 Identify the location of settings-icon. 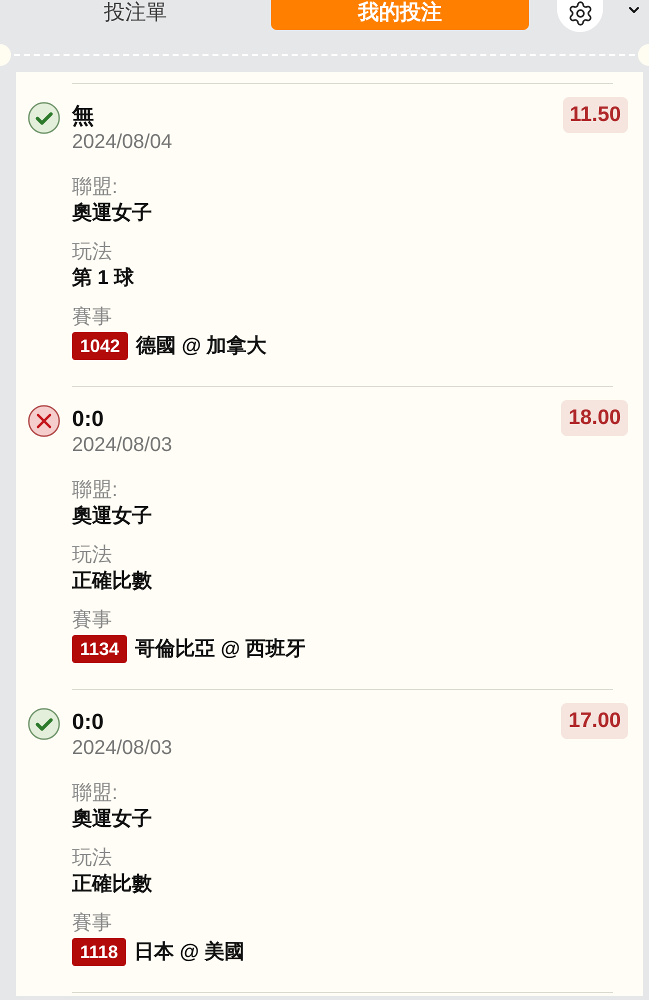
(580, 13).